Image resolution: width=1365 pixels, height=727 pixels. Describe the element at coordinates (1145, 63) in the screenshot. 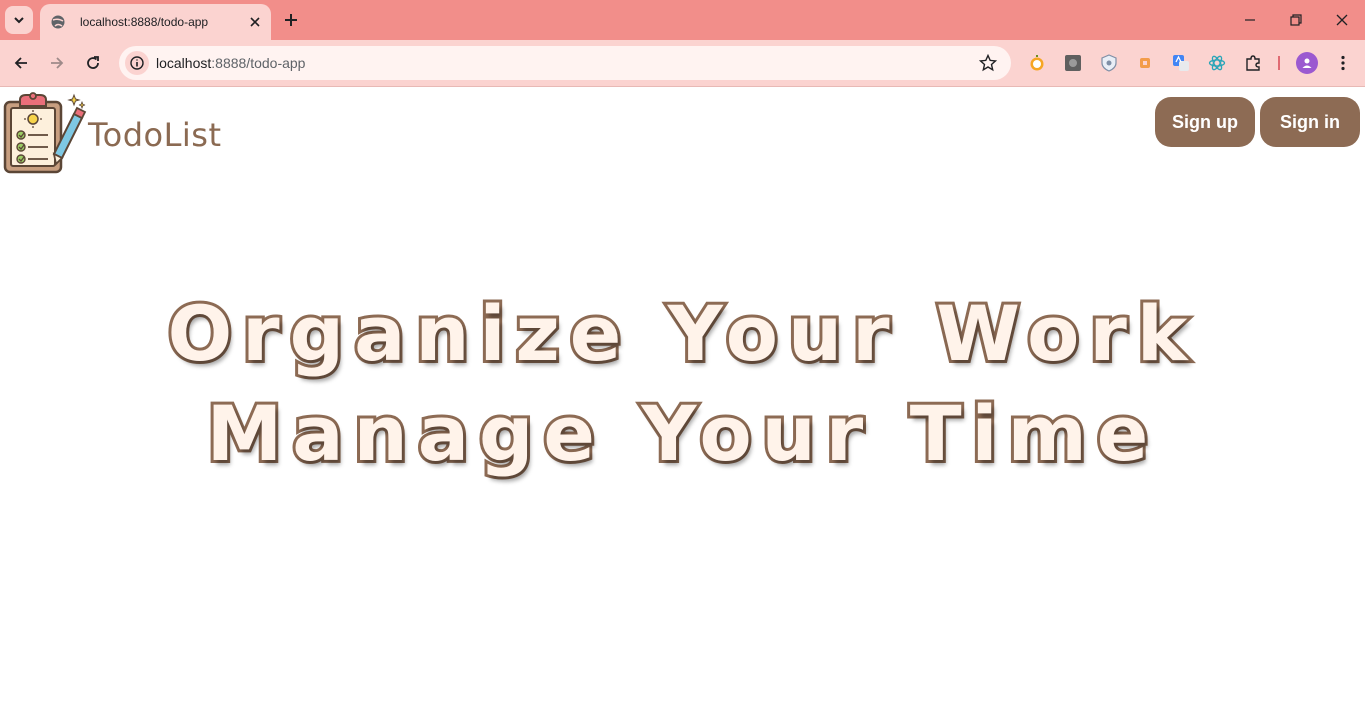

I see `extension-orange-icon` at that location.